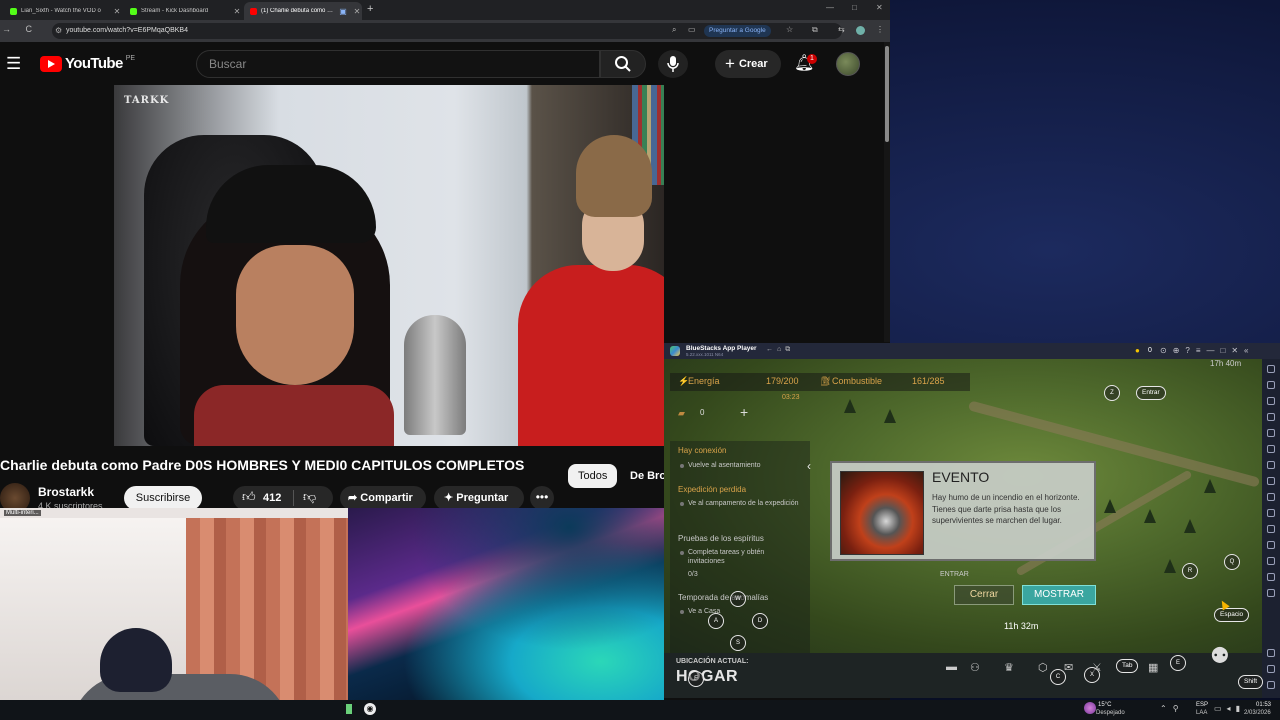 Image resolution: width=1280 pixels, height=720 pixels. I want to click on multi-instance-icon, so click(1271, 513).